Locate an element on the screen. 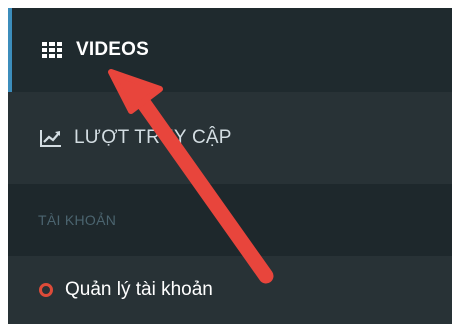  sidebar-item-label: LƯỢT TRUY CẬP is located at coordinates (153, 137).